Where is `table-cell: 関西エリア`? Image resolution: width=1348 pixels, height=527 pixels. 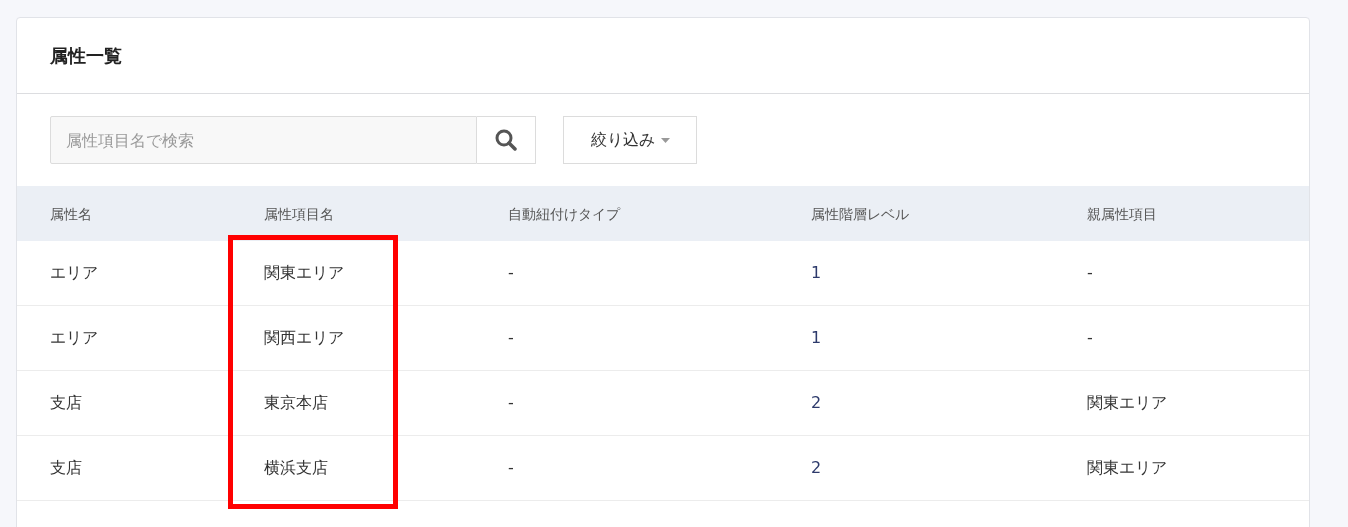 table-cell: 関西エリア is located at coordinates (304, 337).